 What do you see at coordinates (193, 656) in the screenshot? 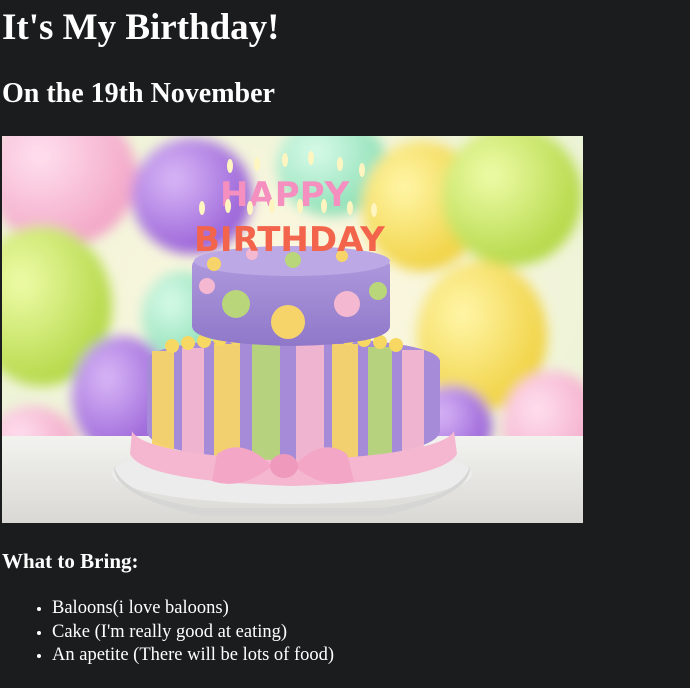
I see `list-item: An apetite (There will be lots of food)` at bounding box center [193, 656].